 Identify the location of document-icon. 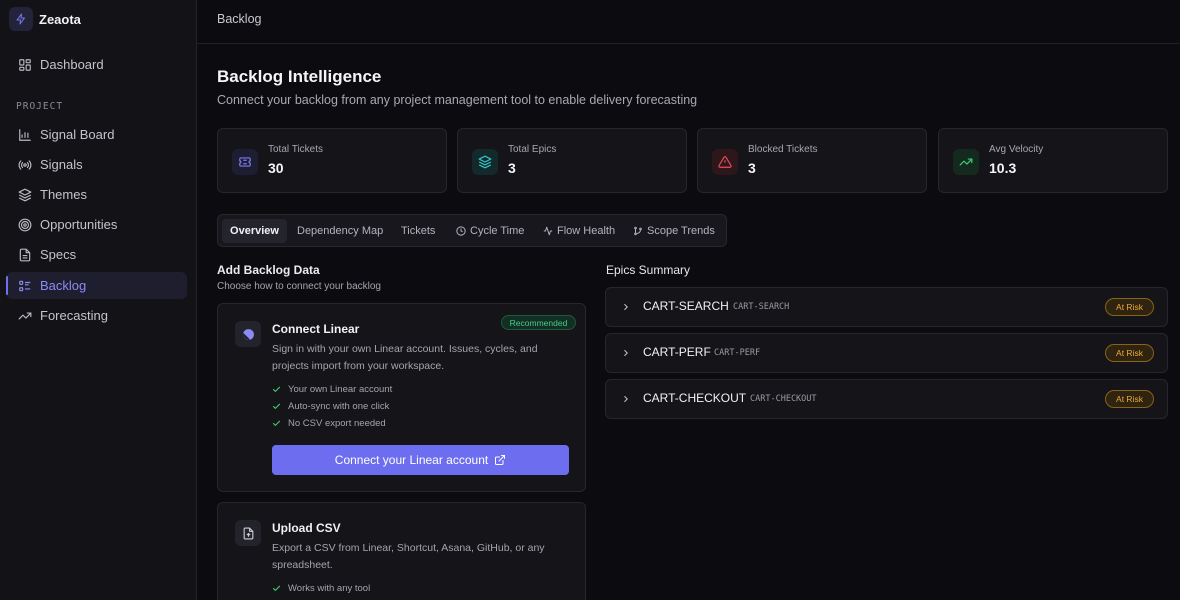
(25, 255).